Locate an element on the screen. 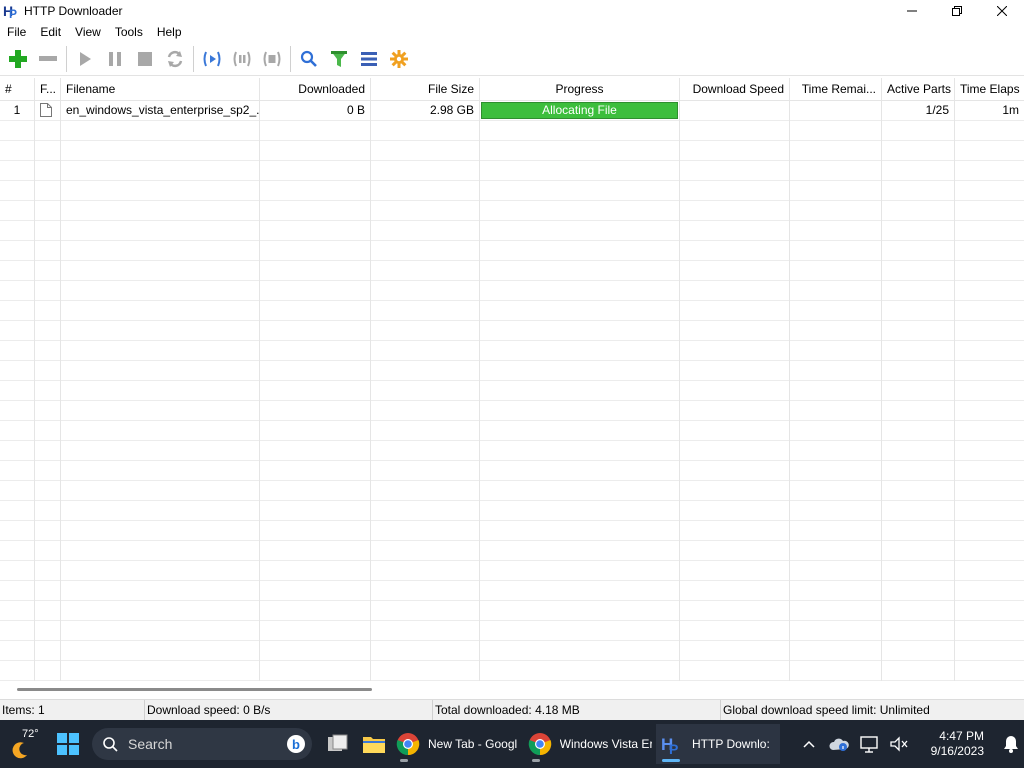 The image size is (1024, 768). downloaded-cell: 0 B is located at coordinates (315, 111).